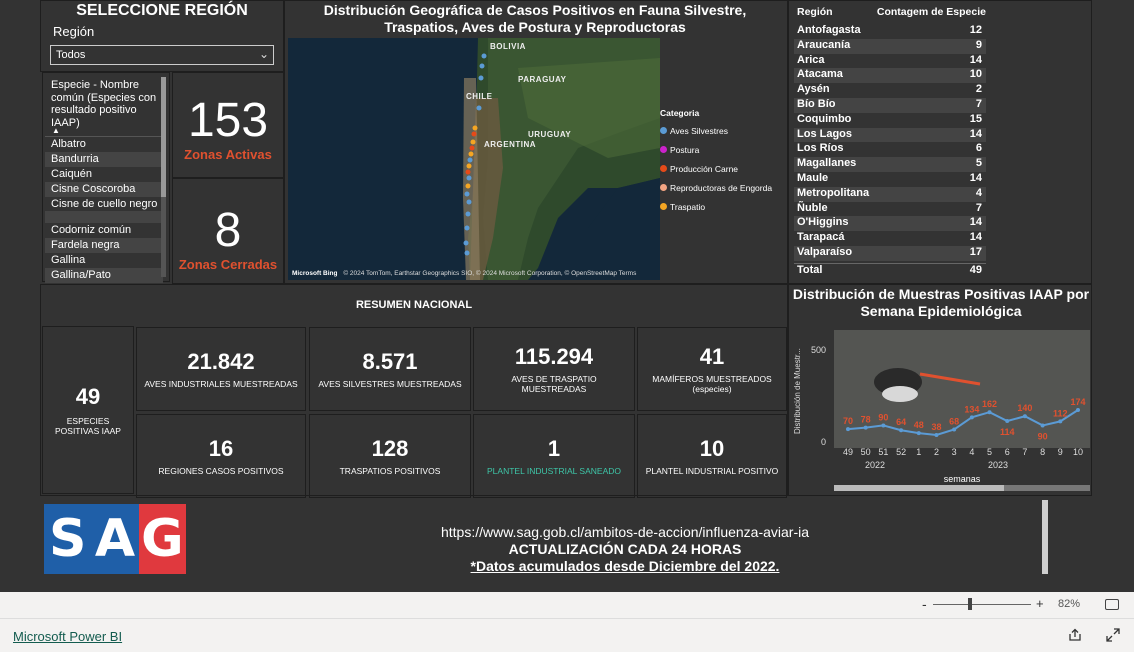  What do you see at coordinates (716, 130) in the screenshot?
I see `legend-item: Aves Silvestres` at bounding box center [716, 130].